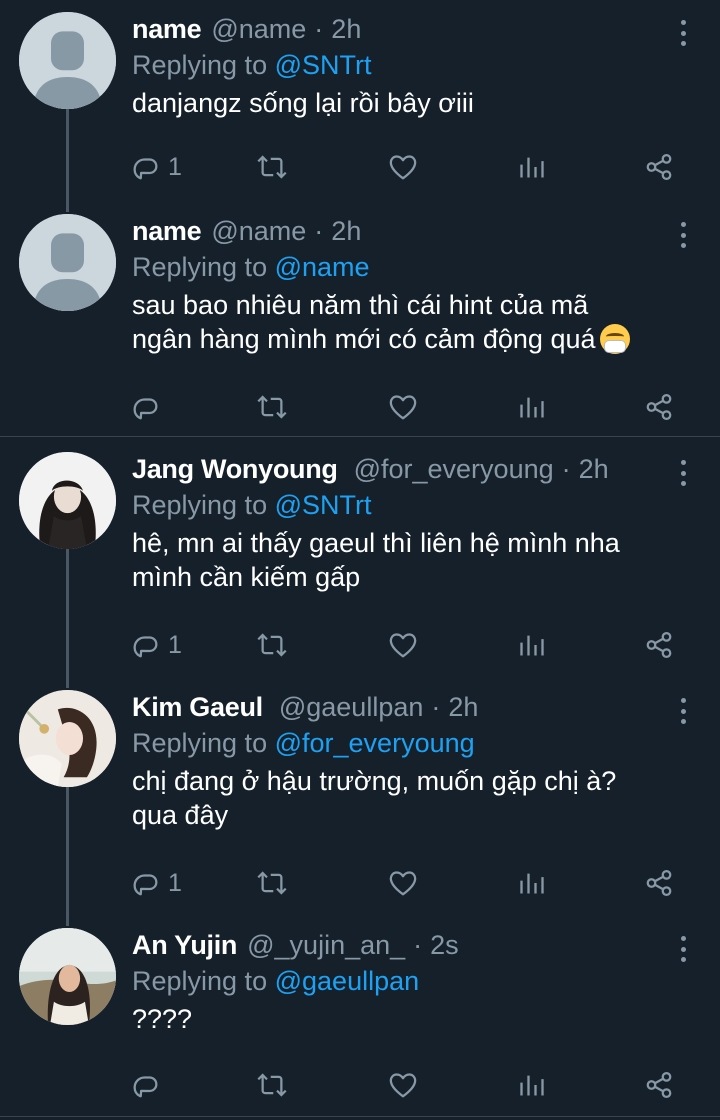 This screenshot has width=720, height=1120. I want to click on reply-count: 1, so click(175, 644).